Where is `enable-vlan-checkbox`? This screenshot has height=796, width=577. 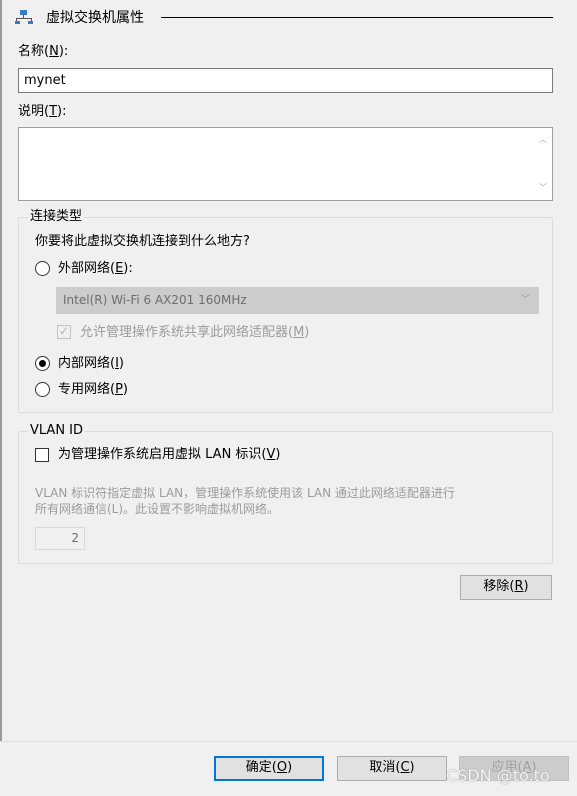
enable-vlan-checkbox is located at coordinates (42, 455).